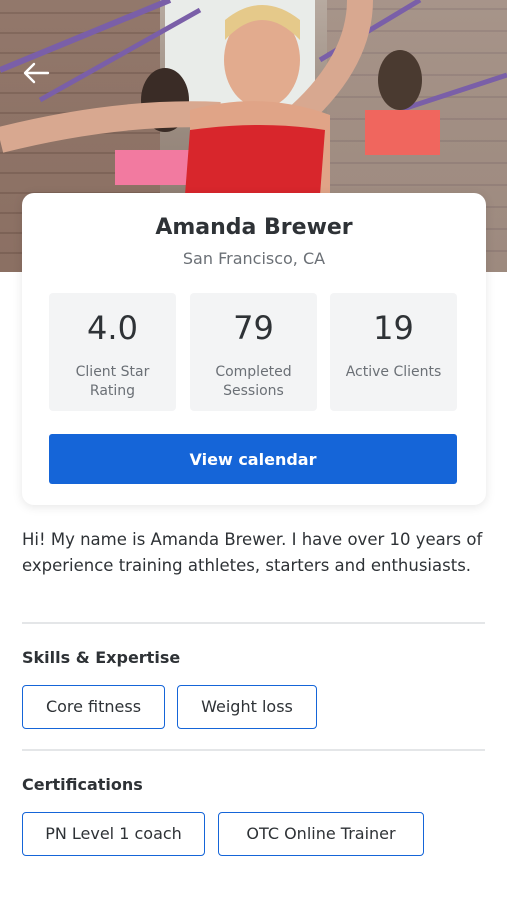 The height and width of the screenshot is (900, 507). What do you see at coordinates (254, 227) in the screenshot?
I see `trainer-name: Amanda Brewer` at bounding box center [254, 227].